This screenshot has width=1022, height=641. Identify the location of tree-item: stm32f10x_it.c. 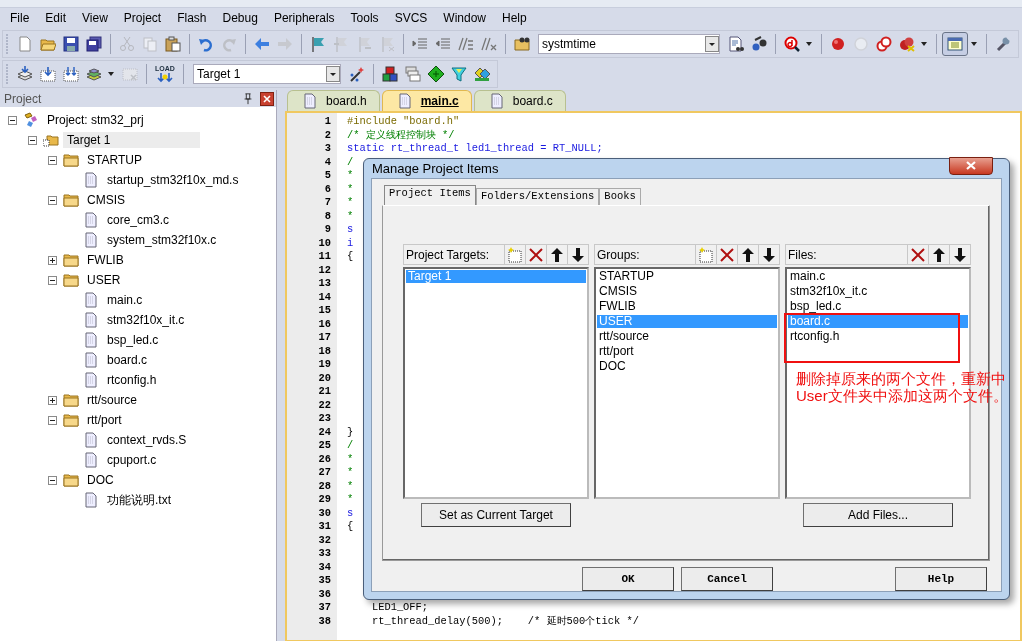
(146, 320).